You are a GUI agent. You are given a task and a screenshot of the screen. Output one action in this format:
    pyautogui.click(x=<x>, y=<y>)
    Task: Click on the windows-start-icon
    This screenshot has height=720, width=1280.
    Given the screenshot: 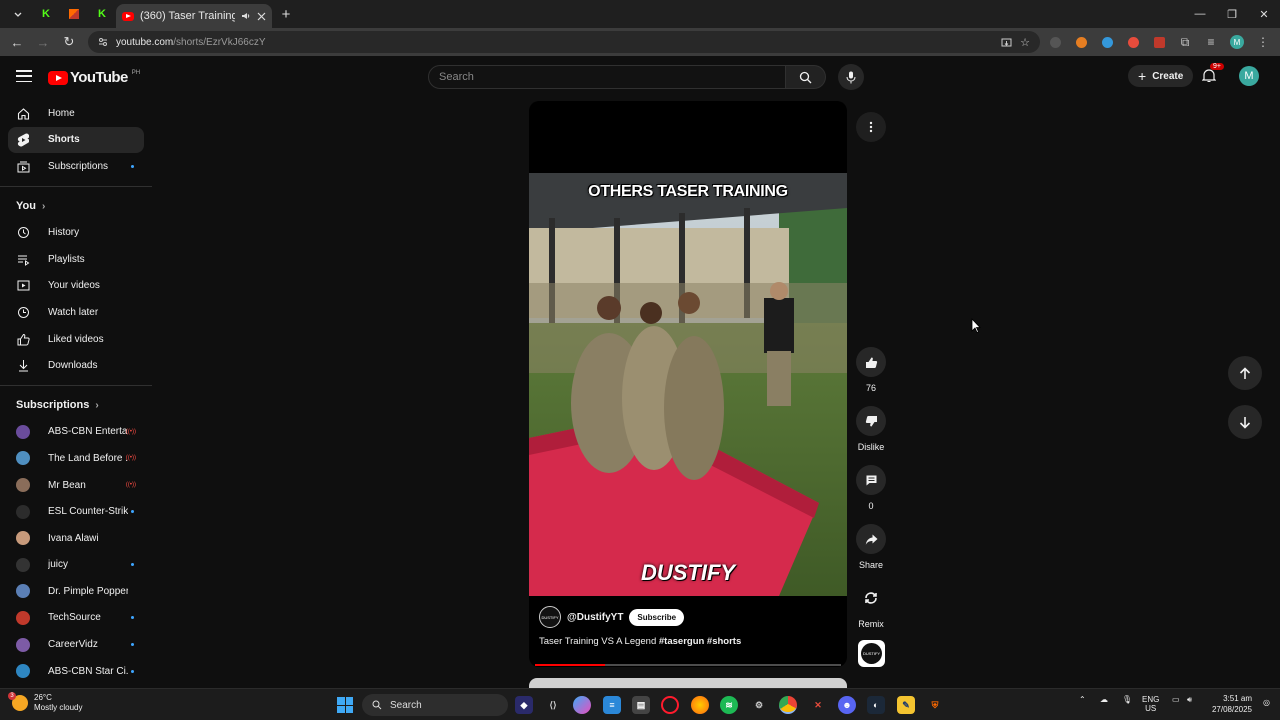 What is the action you would take?
    pyautogui.click(x=345, y=705)
    